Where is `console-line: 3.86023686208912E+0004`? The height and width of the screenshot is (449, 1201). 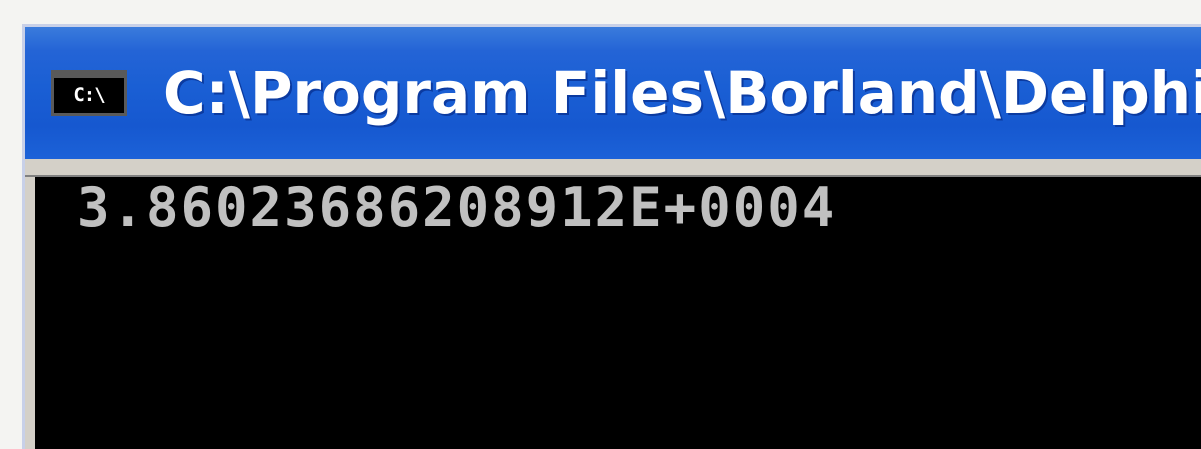
console-line: 3.86023686208912E+0004 is located at coordinates (457, 207).